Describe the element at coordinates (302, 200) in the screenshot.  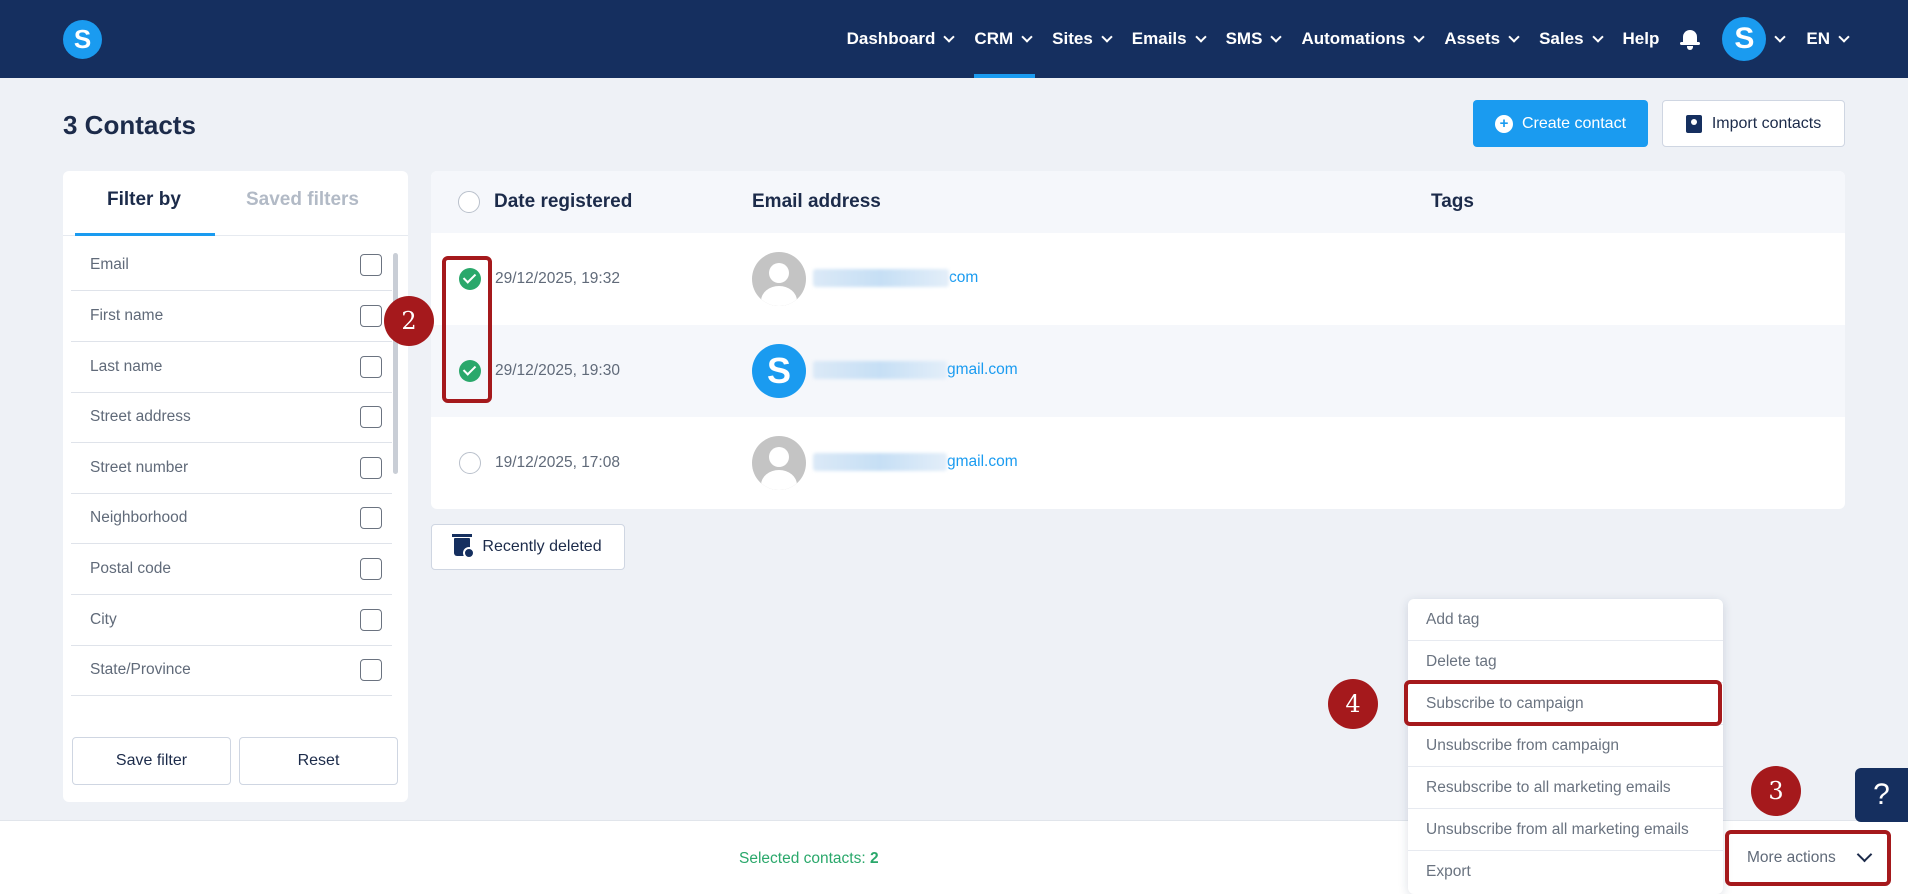
I see `tab-saved-filters: Saved filters` at that location.